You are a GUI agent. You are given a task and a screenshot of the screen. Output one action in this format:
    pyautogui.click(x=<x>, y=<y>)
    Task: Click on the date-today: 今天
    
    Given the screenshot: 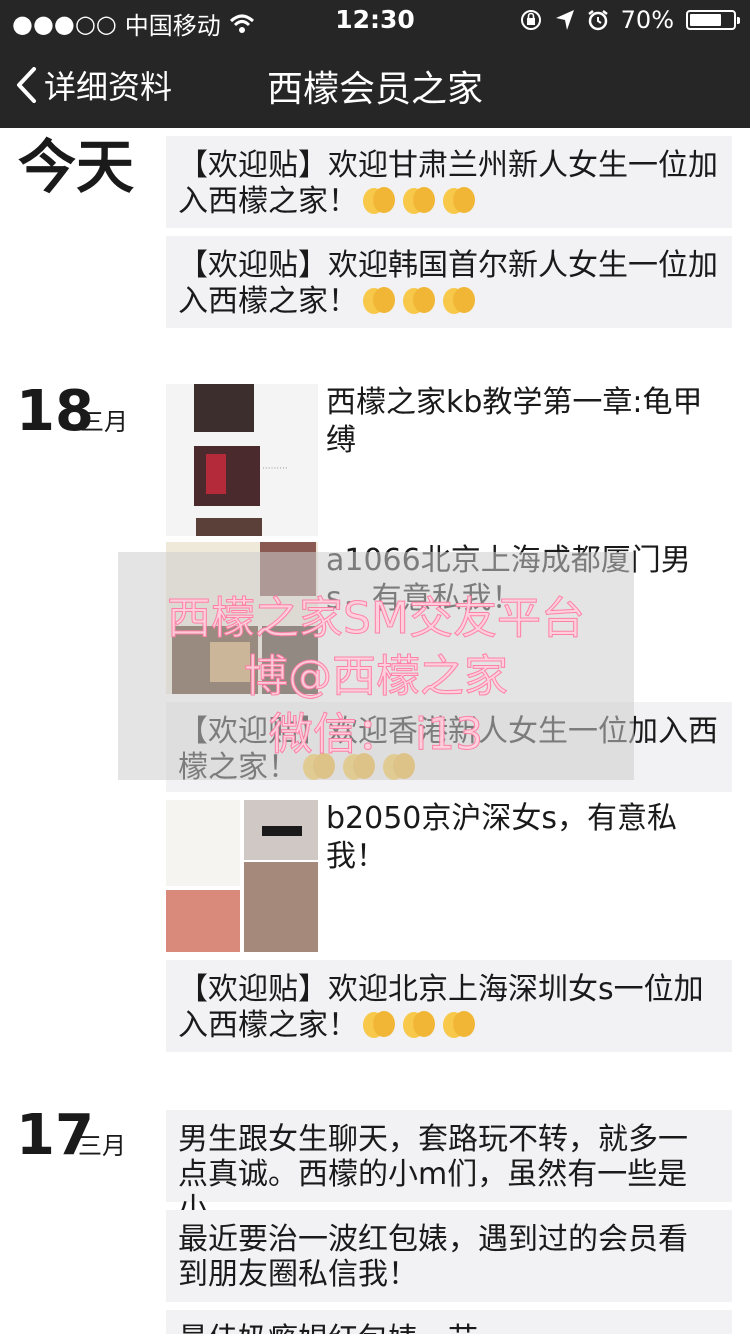 What is the action you would take?
    pyautogui.click(x=76, y=167)
    